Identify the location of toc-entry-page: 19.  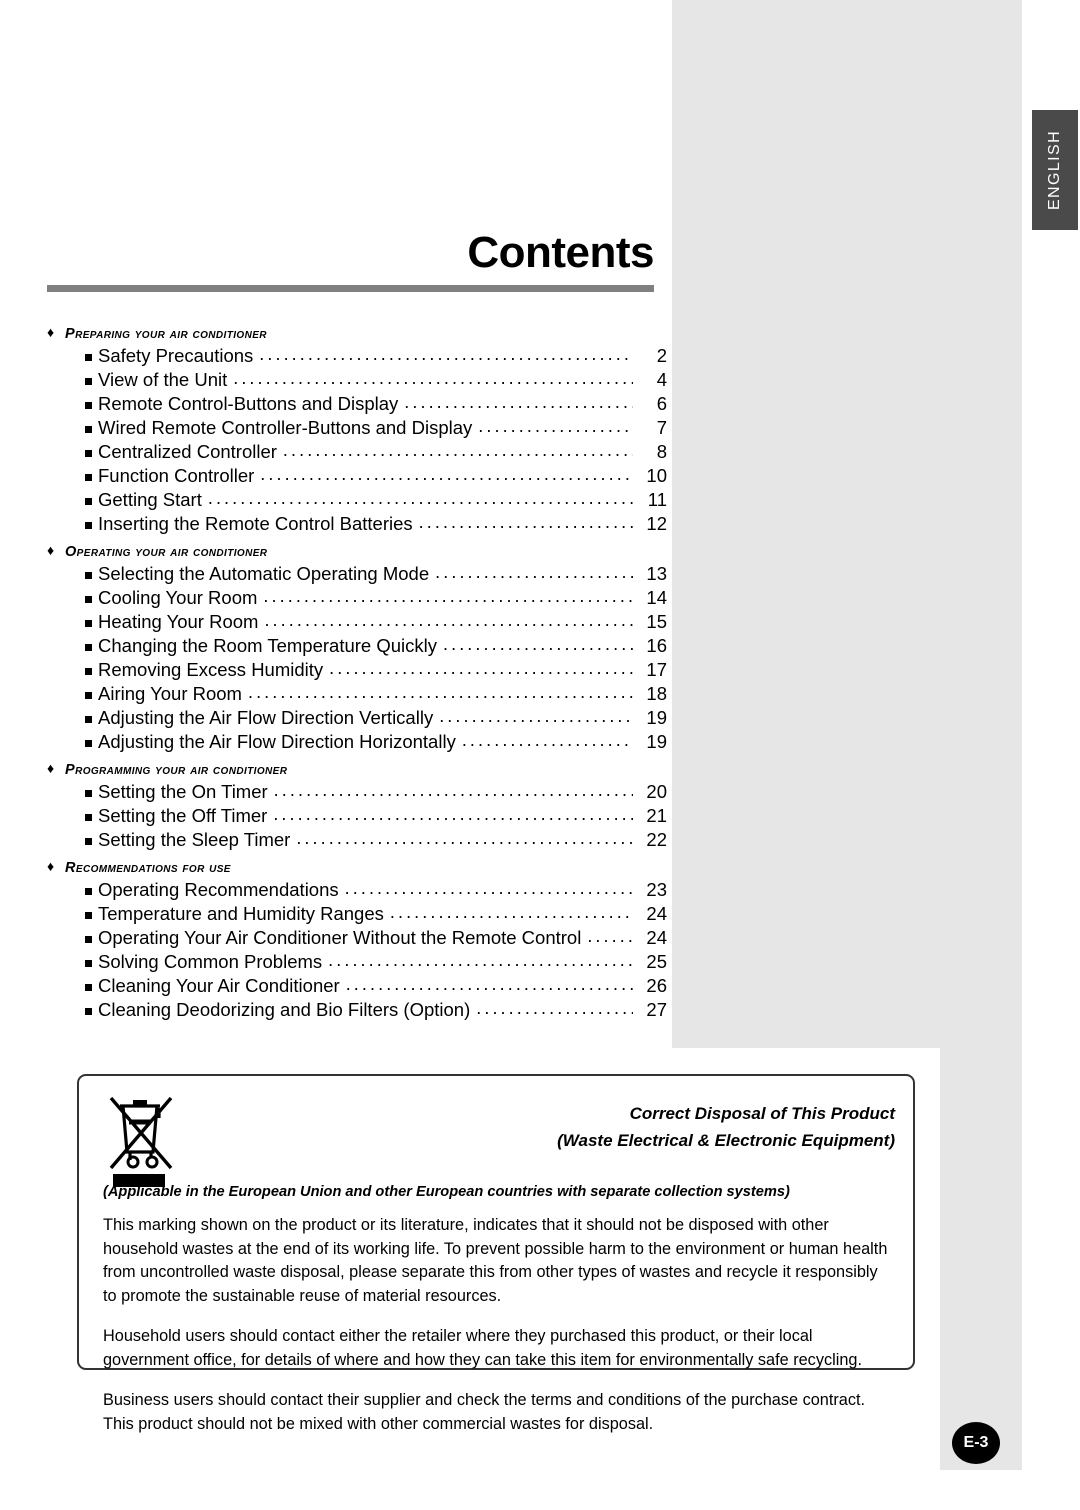
(656, 741).